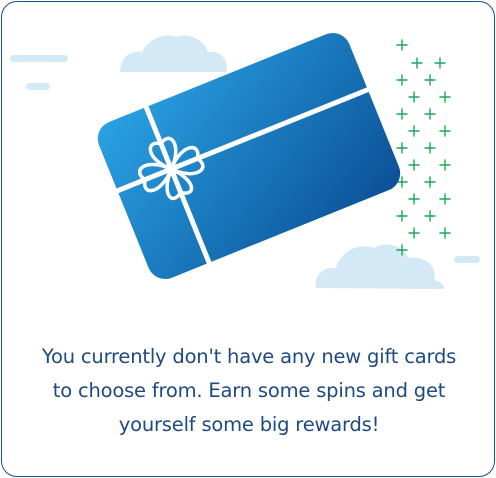 Image resolution: width=496 pixels, height=478 pixels. What do you see at coordinates (173, 53) in the screenshot?
I see `cloud-top` at bounding box center [173, 53].